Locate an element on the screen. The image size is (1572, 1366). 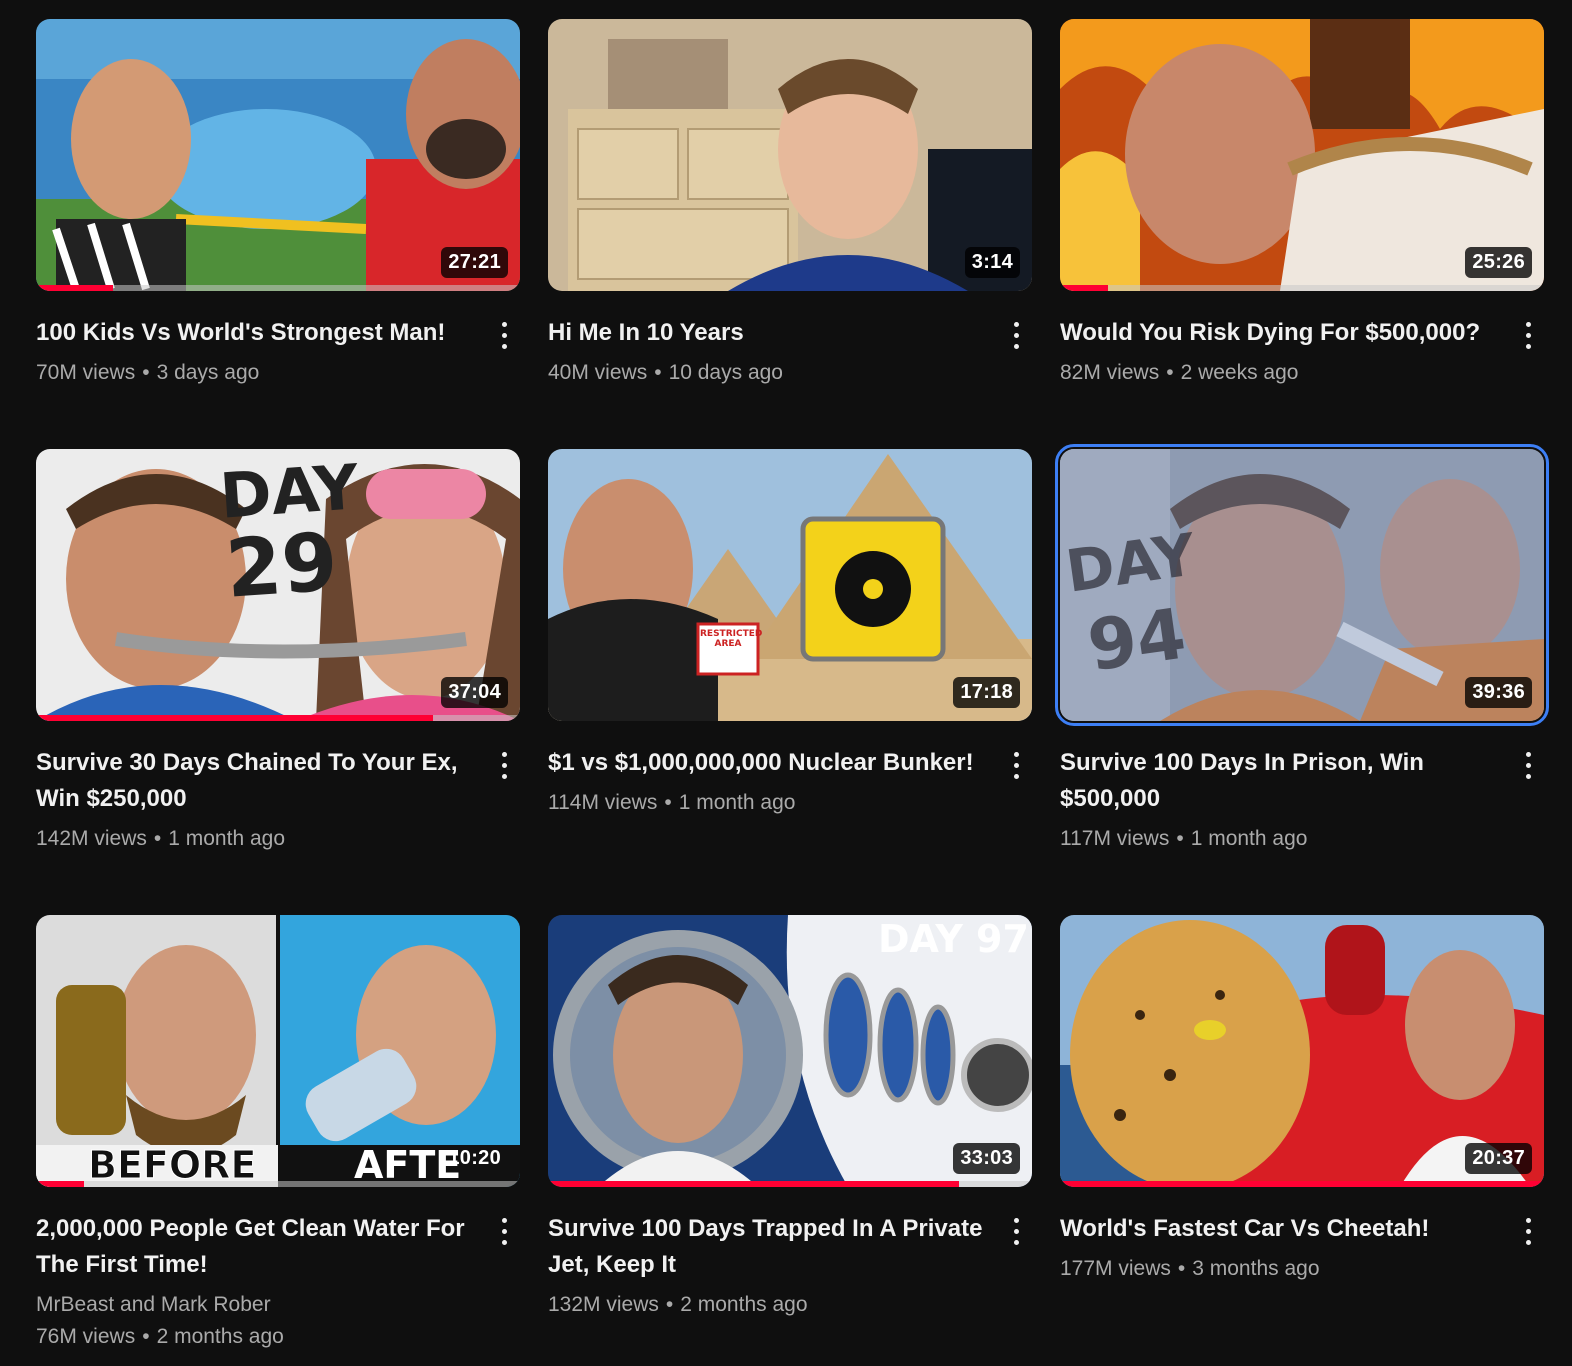
video-thumbnail: 25:26 is located at coordinates (1302, 155).